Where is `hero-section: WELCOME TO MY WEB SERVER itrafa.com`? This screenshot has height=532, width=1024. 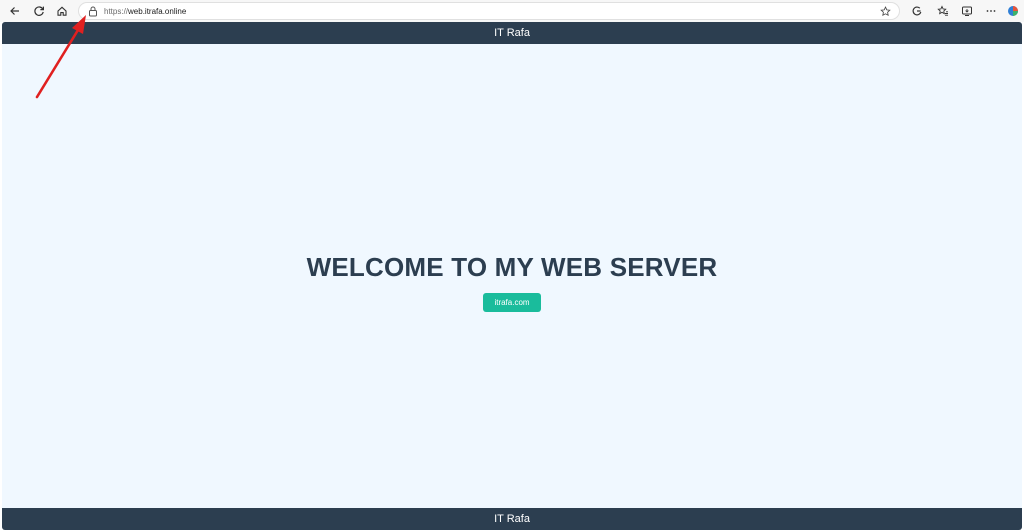 hero-section: WELCOME TO MY WEB SERVER itrafa.com is located at coordinates (512, 282).